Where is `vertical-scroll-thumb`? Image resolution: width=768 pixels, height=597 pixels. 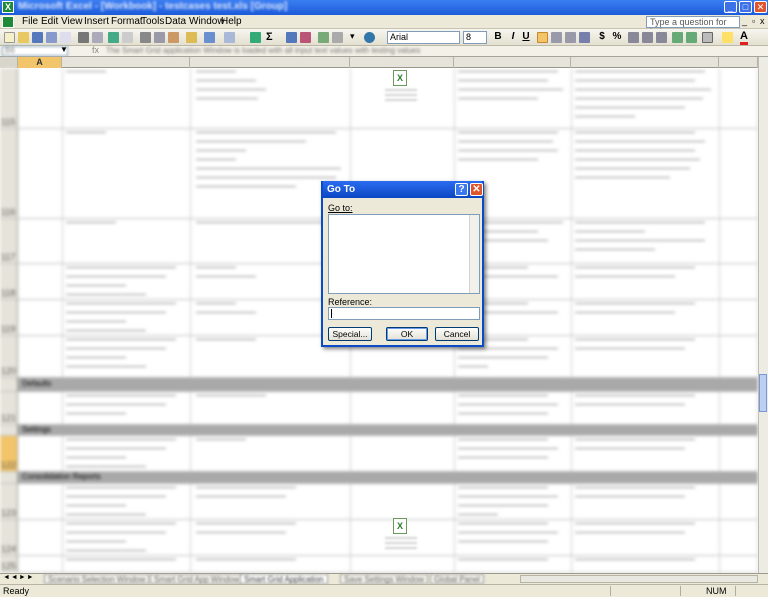 vertical-scroll-thumb is located at coordinates (763, 393).